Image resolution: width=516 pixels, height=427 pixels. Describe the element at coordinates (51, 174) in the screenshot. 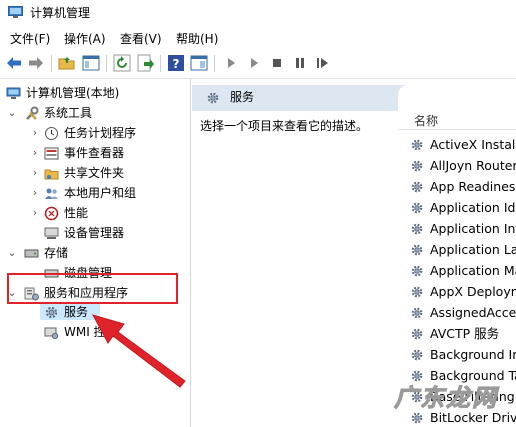

I see `shared-folder-icon` at that location.